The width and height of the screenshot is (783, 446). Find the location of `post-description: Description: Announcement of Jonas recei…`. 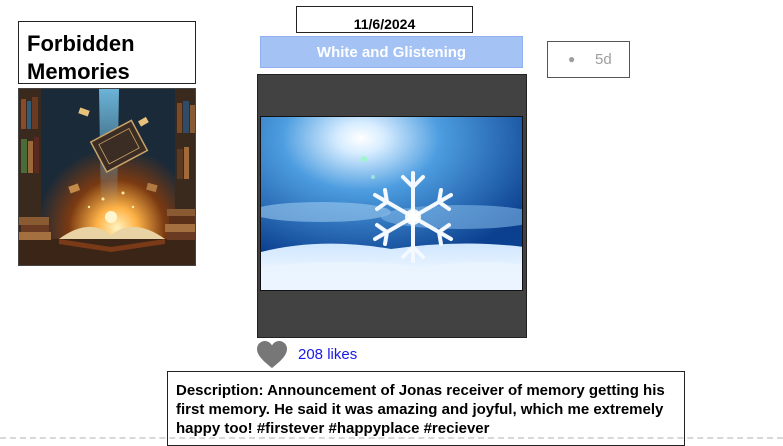

post-description: Description: Announcement of Jonas recei… is located at coordinates (426, 408).